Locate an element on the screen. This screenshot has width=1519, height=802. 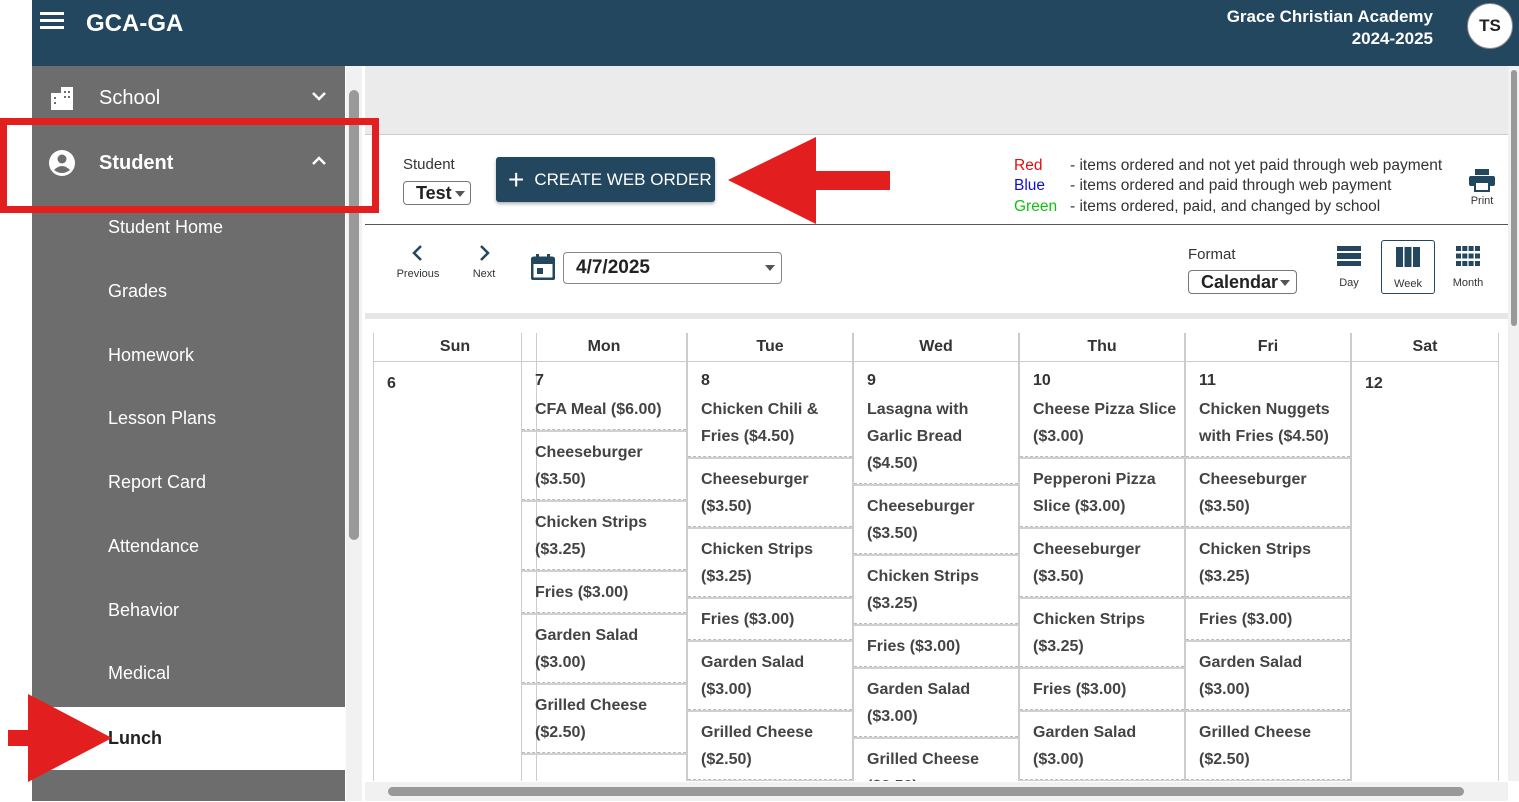
chevron-left-icon is located at coordinates (417, 253).